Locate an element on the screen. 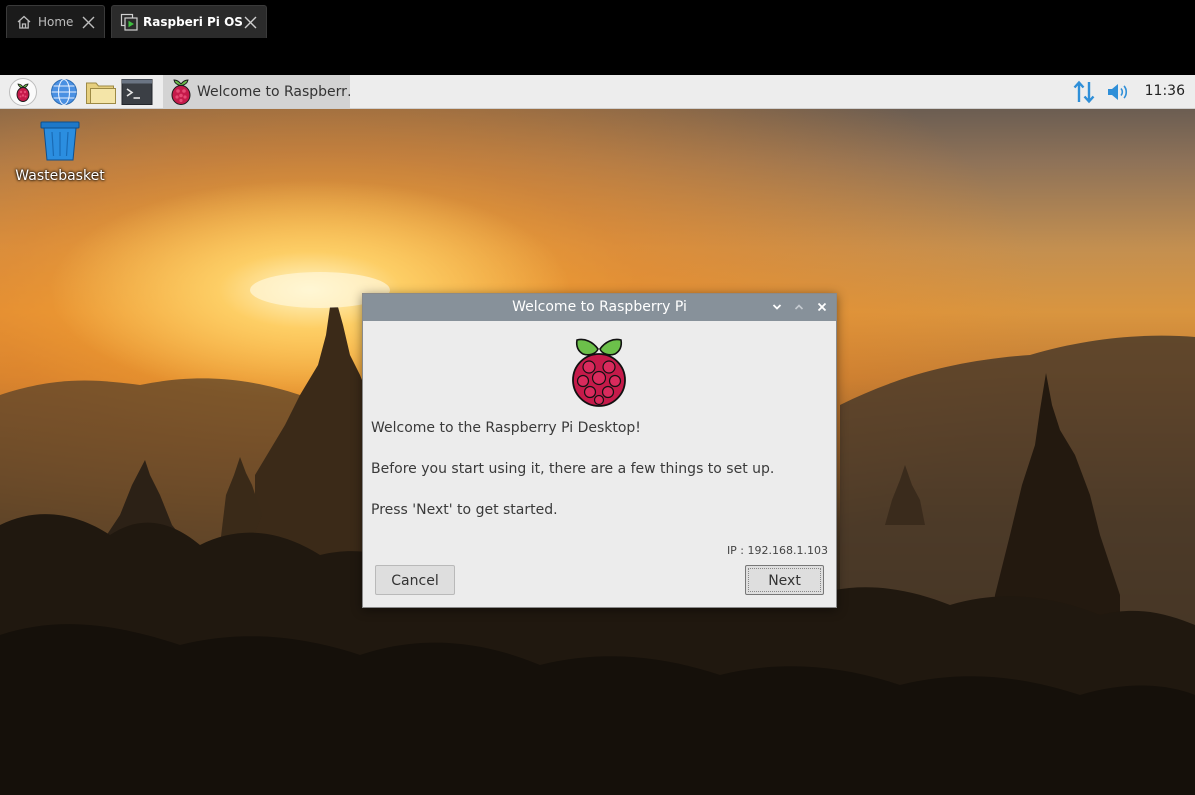  host-tab-bar: Home Raspberi Pi OS is located at coordinates (597, 37).